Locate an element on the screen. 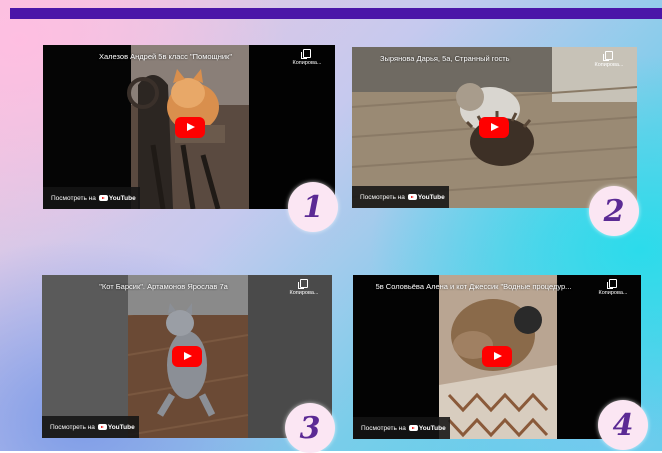 The width and height of the screenshot is (662, 453). video-number-badge-1: 1 is located at coordinates (313, 207).